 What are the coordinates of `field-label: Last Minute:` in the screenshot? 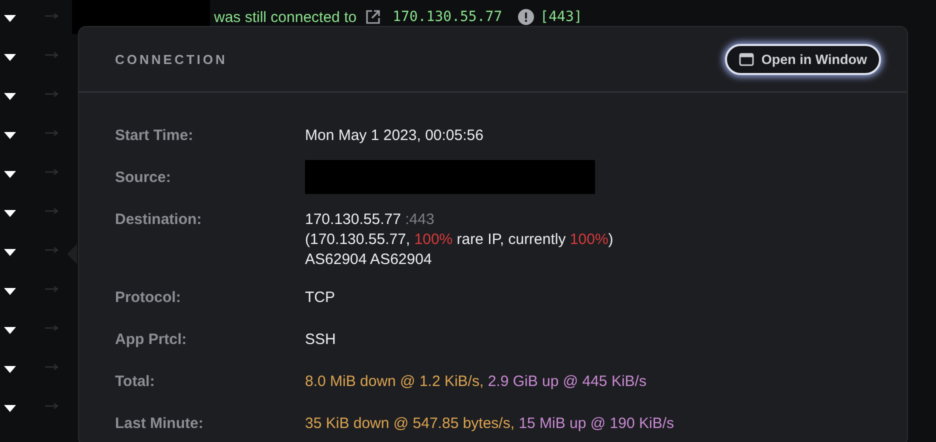 It's located at (159, 424).